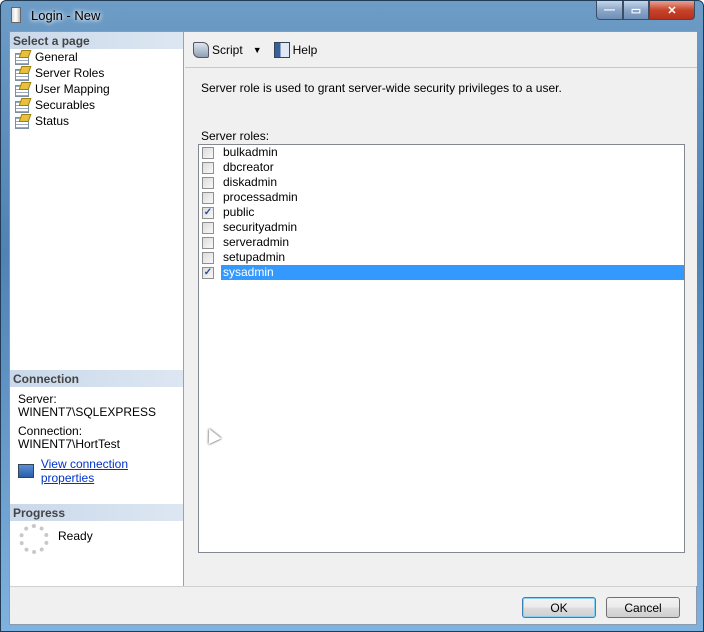 This screenshot has height=632, width=704. What do you see at coordinates (250, 182) in the screenshot?
I see `role-name: diskadmin` at bounding box center [250, 182].